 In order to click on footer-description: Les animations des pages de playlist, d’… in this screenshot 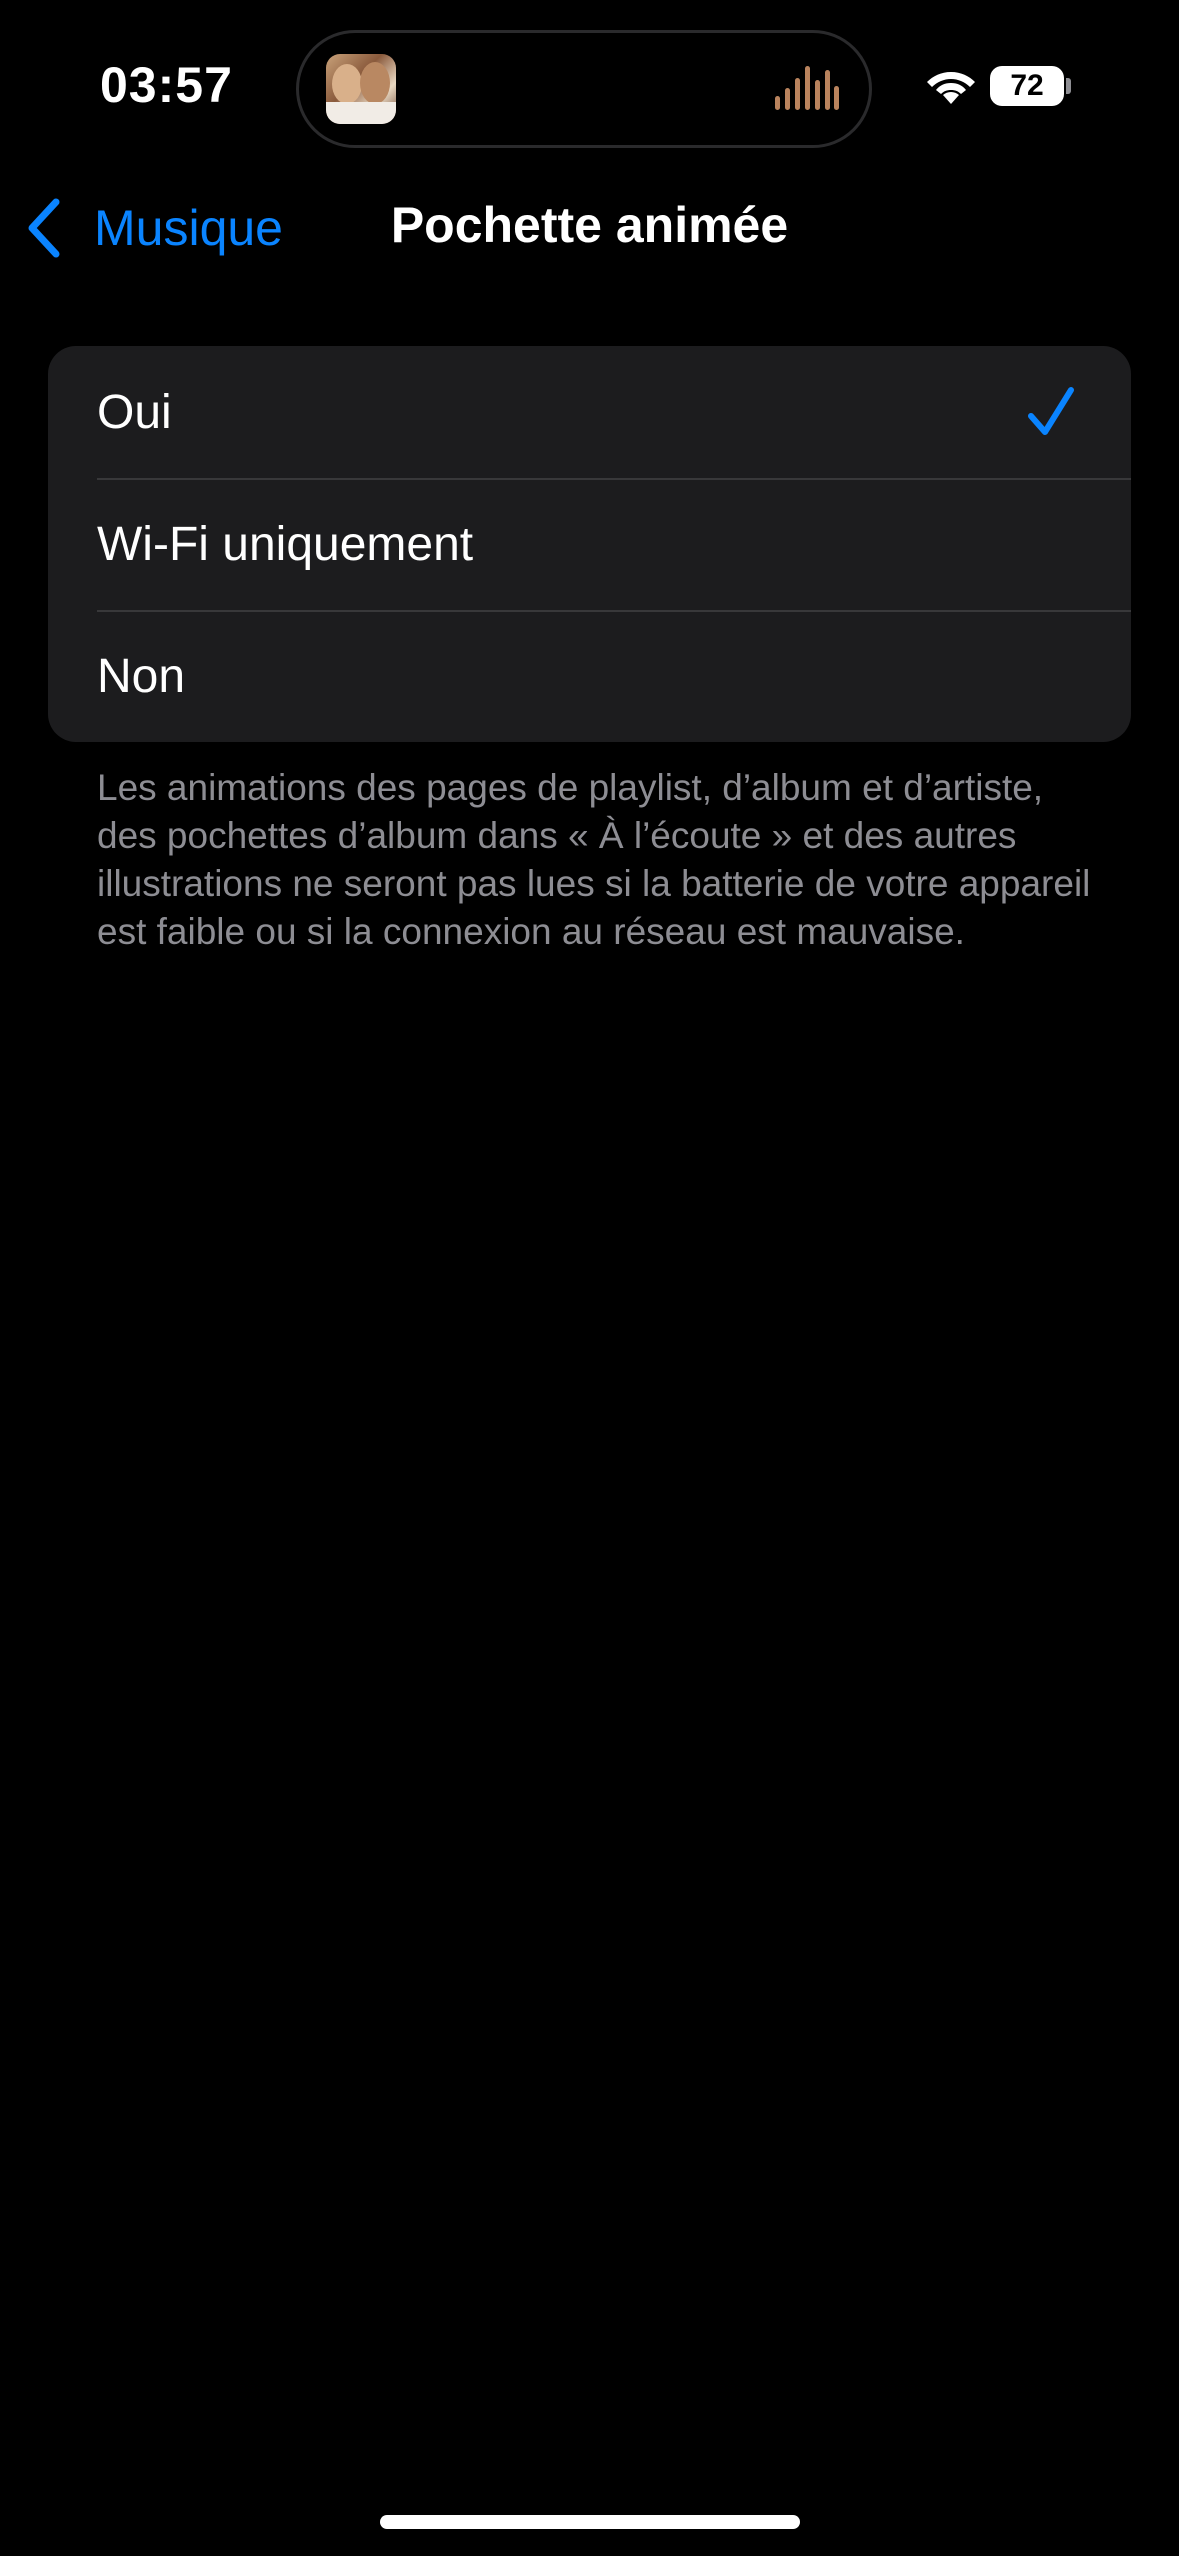, I will do `click(594, 859)`.